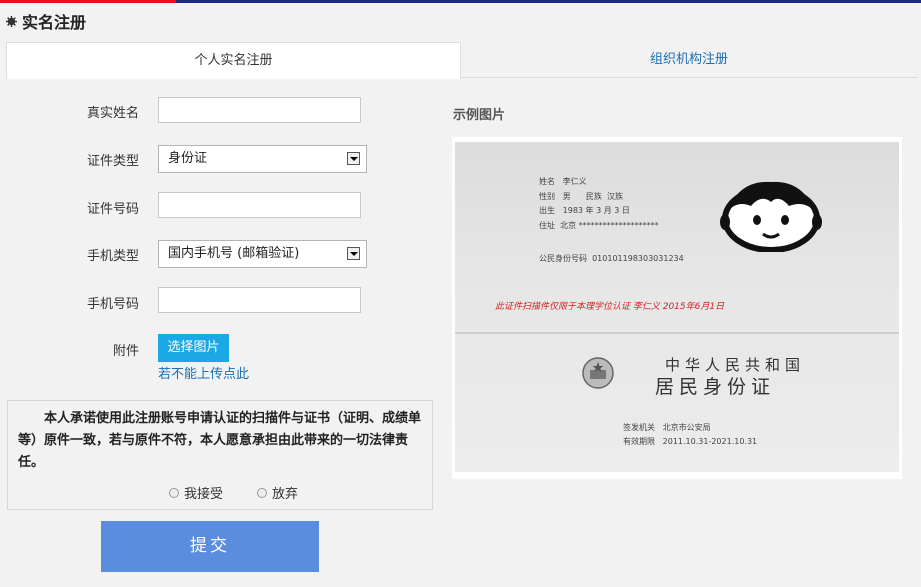 The image size is (921, 587). What do you see at coordinates (460, 1) in the screenshot?
I see `top-bar` at bounding box center [460, 1].